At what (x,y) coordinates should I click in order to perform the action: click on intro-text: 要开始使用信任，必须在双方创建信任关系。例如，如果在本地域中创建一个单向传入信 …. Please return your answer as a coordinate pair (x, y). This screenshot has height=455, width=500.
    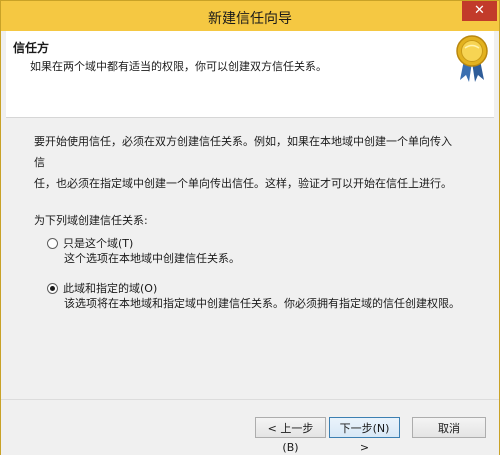
    Looking at the image, I should click on (244, 162).